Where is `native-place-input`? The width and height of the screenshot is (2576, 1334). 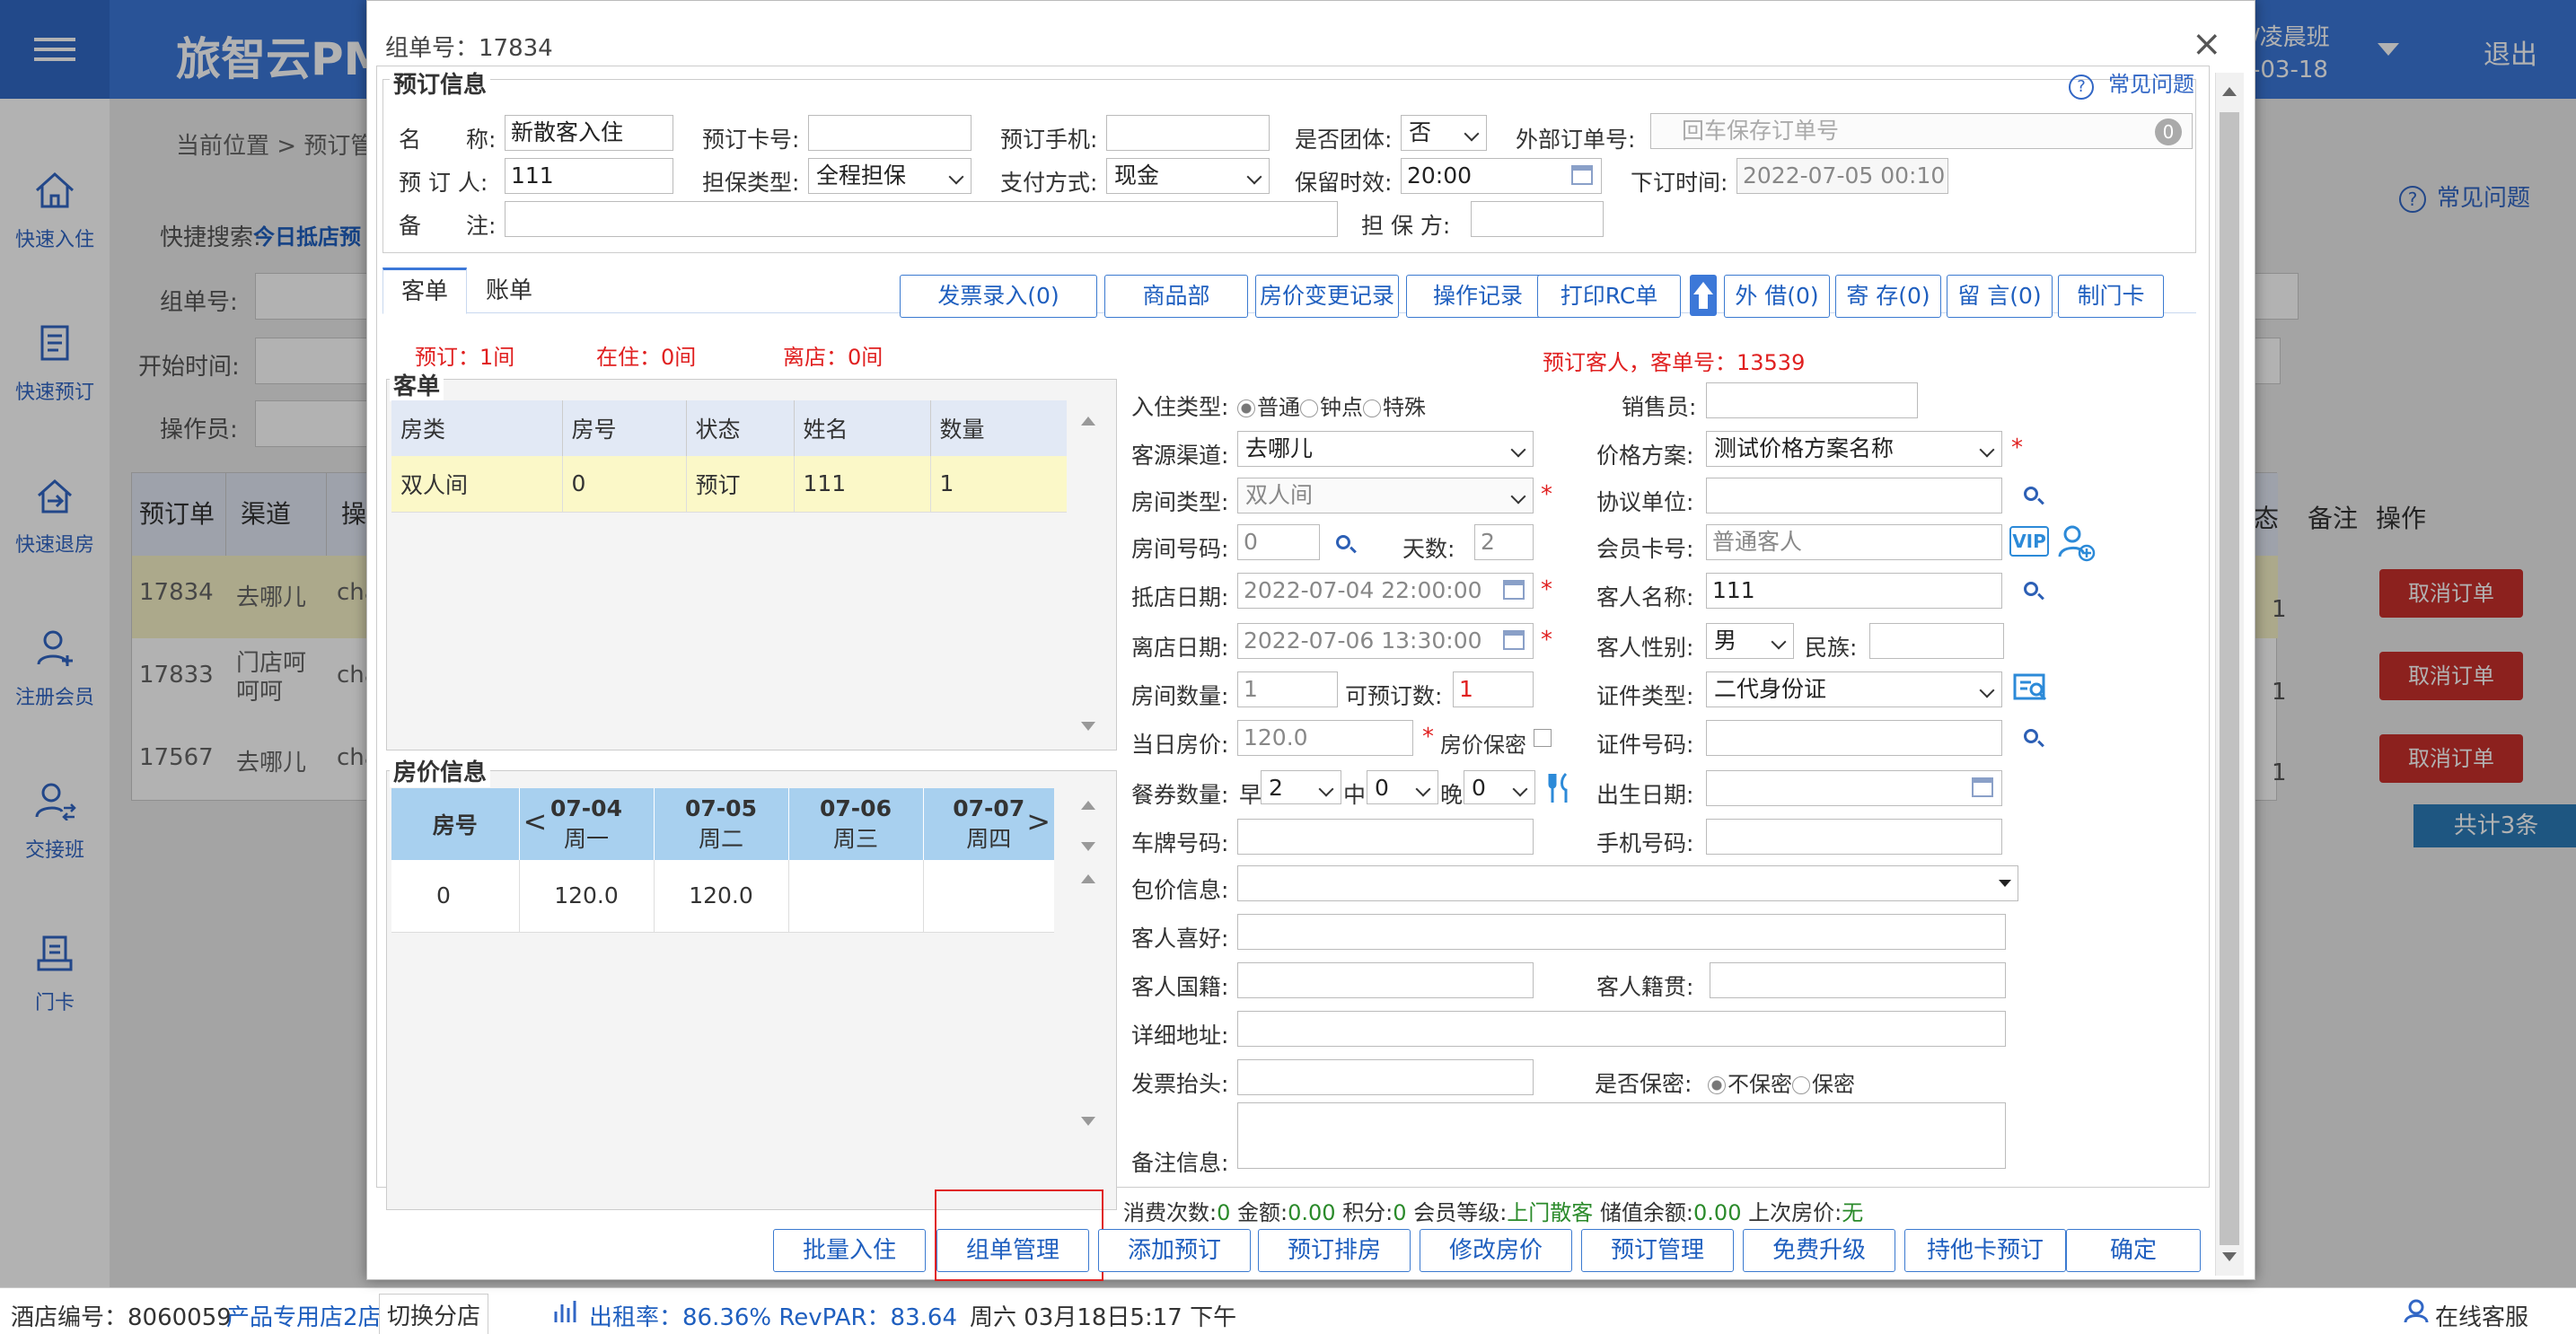 native-place-input is located at coordinates (1858, 980).